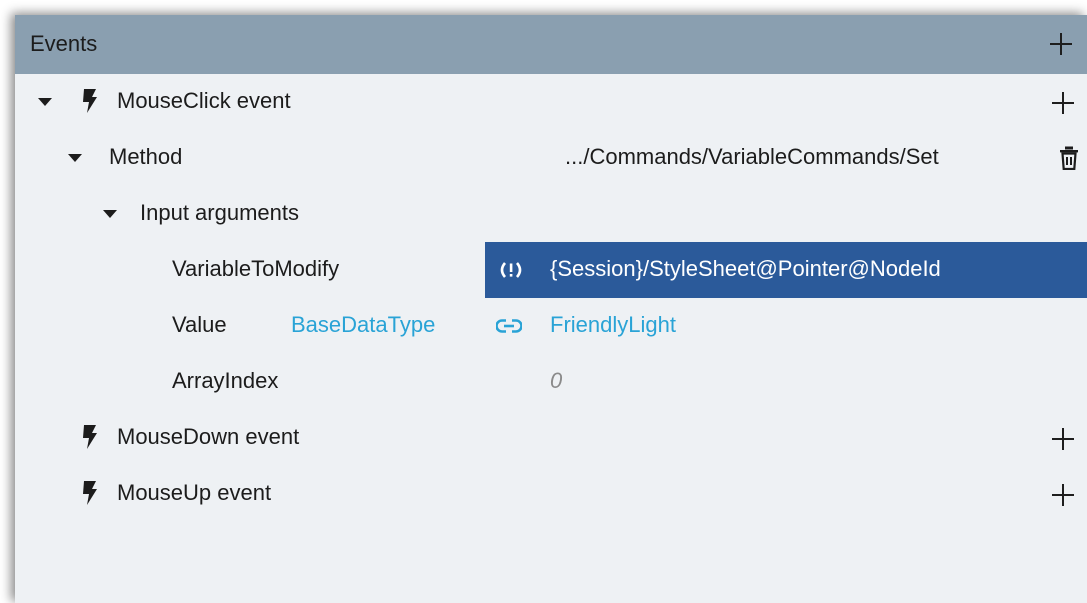 The width and height of the screenshot is (1087, 603). What do you see at coordinates (146, 156) in the screenshot?
I see `method-label: Method` at bounding box center [146, 156].